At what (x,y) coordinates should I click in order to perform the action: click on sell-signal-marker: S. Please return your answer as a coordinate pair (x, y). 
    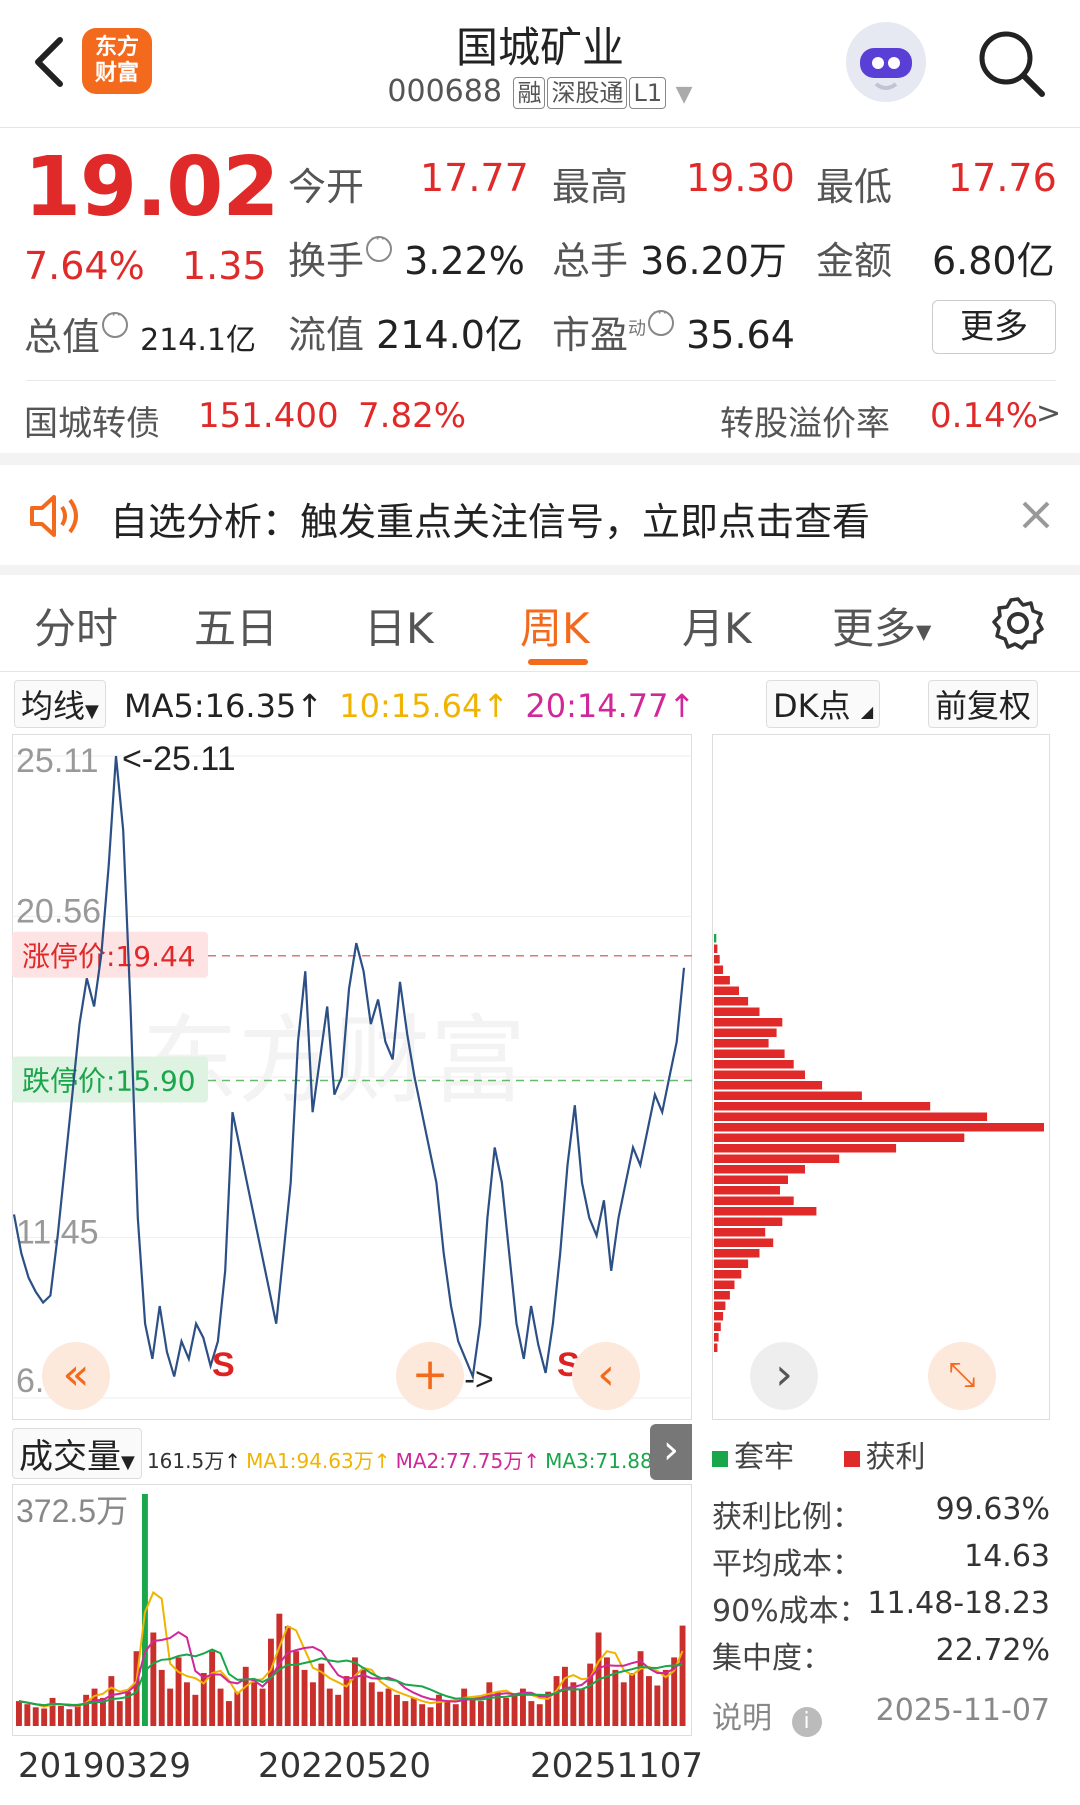
    Looking at the image, I should click on (223, 1365).